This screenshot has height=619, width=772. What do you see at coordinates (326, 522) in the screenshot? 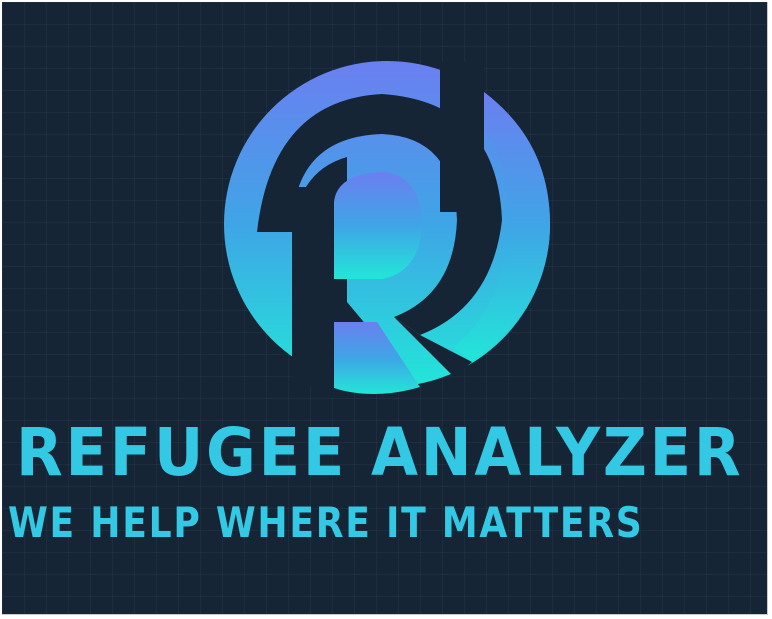
I see `brand-tagline: WE HELP WHERE IT MATTERS` at bounding box center [326, 522].